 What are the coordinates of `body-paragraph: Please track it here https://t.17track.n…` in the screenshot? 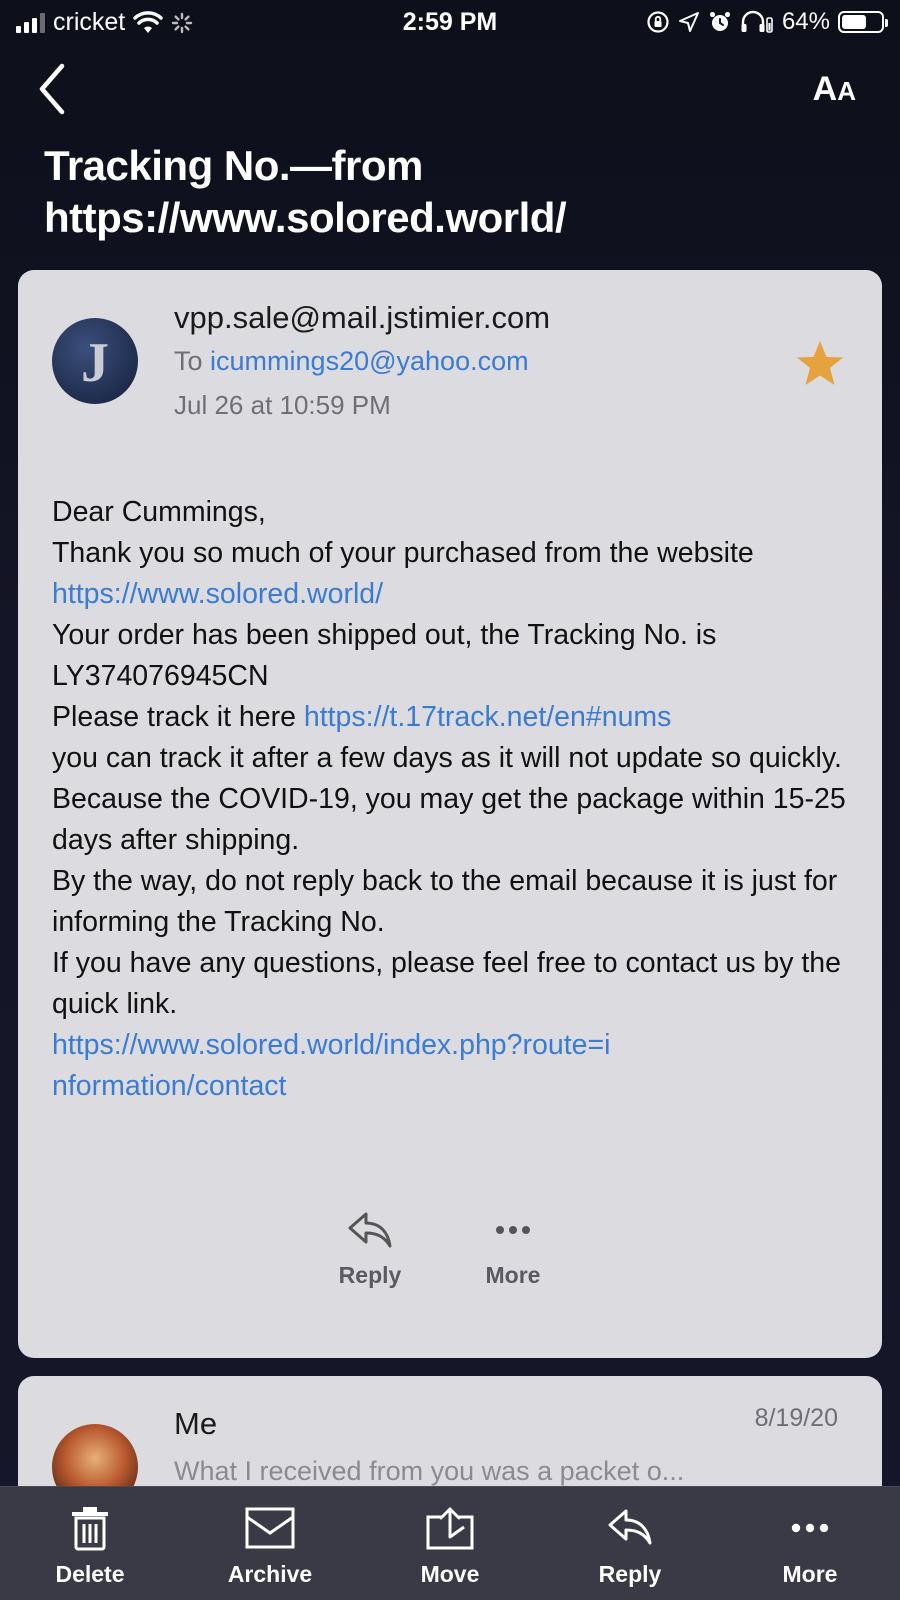 It's located at (452, 717).